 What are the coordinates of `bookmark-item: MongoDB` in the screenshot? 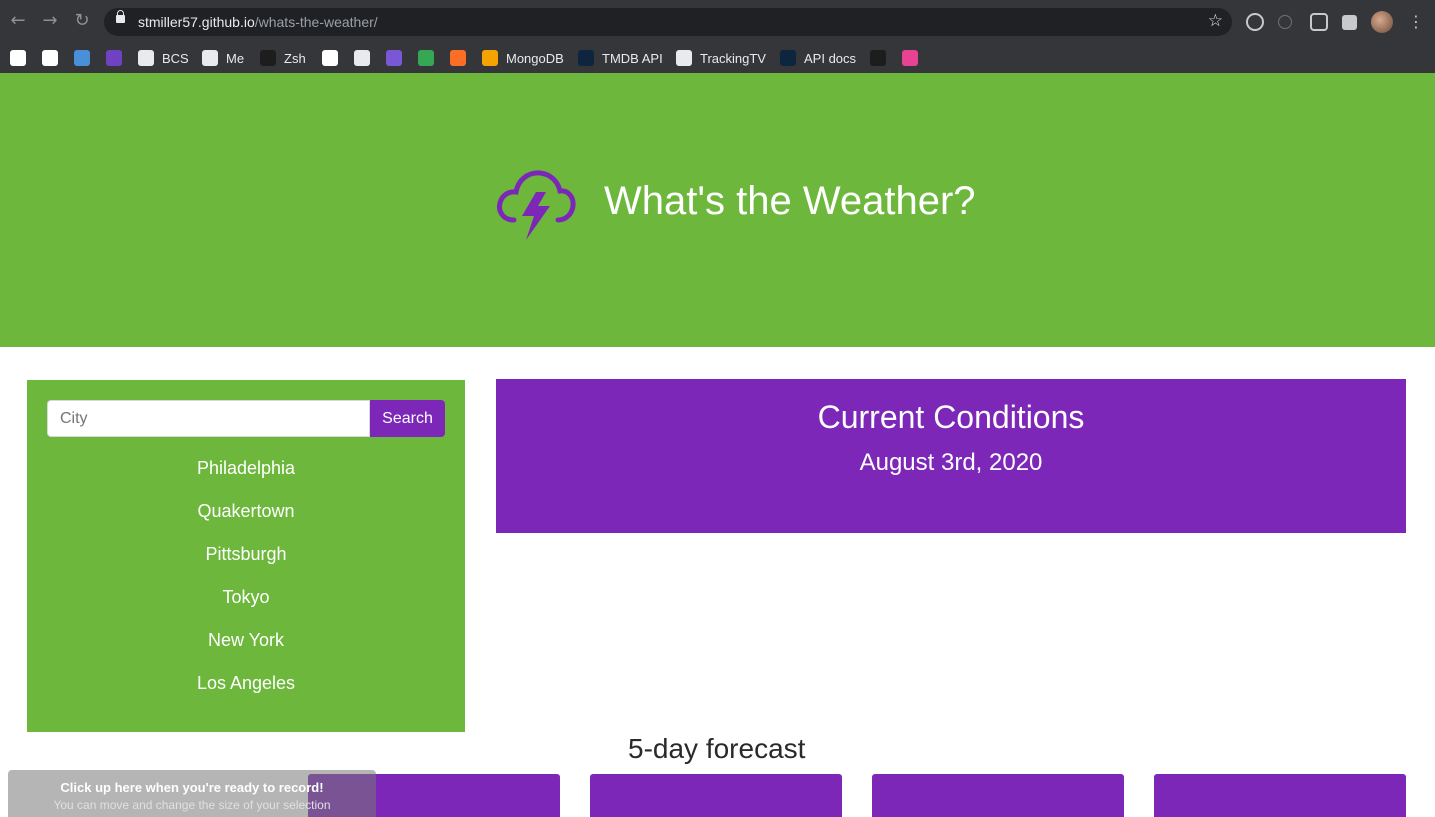 It's located at (523, 58).